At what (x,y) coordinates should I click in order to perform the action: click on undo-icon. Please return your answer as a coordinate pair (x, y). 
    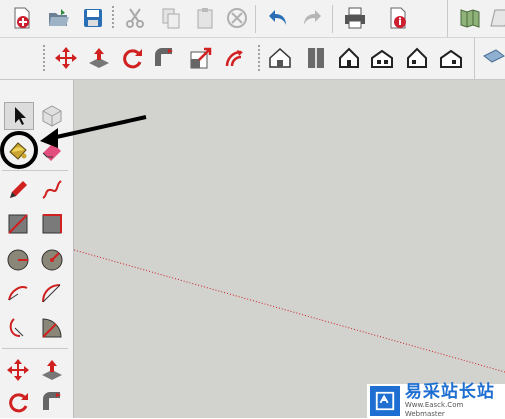
    Looking at the image, I should click on (277, 17).